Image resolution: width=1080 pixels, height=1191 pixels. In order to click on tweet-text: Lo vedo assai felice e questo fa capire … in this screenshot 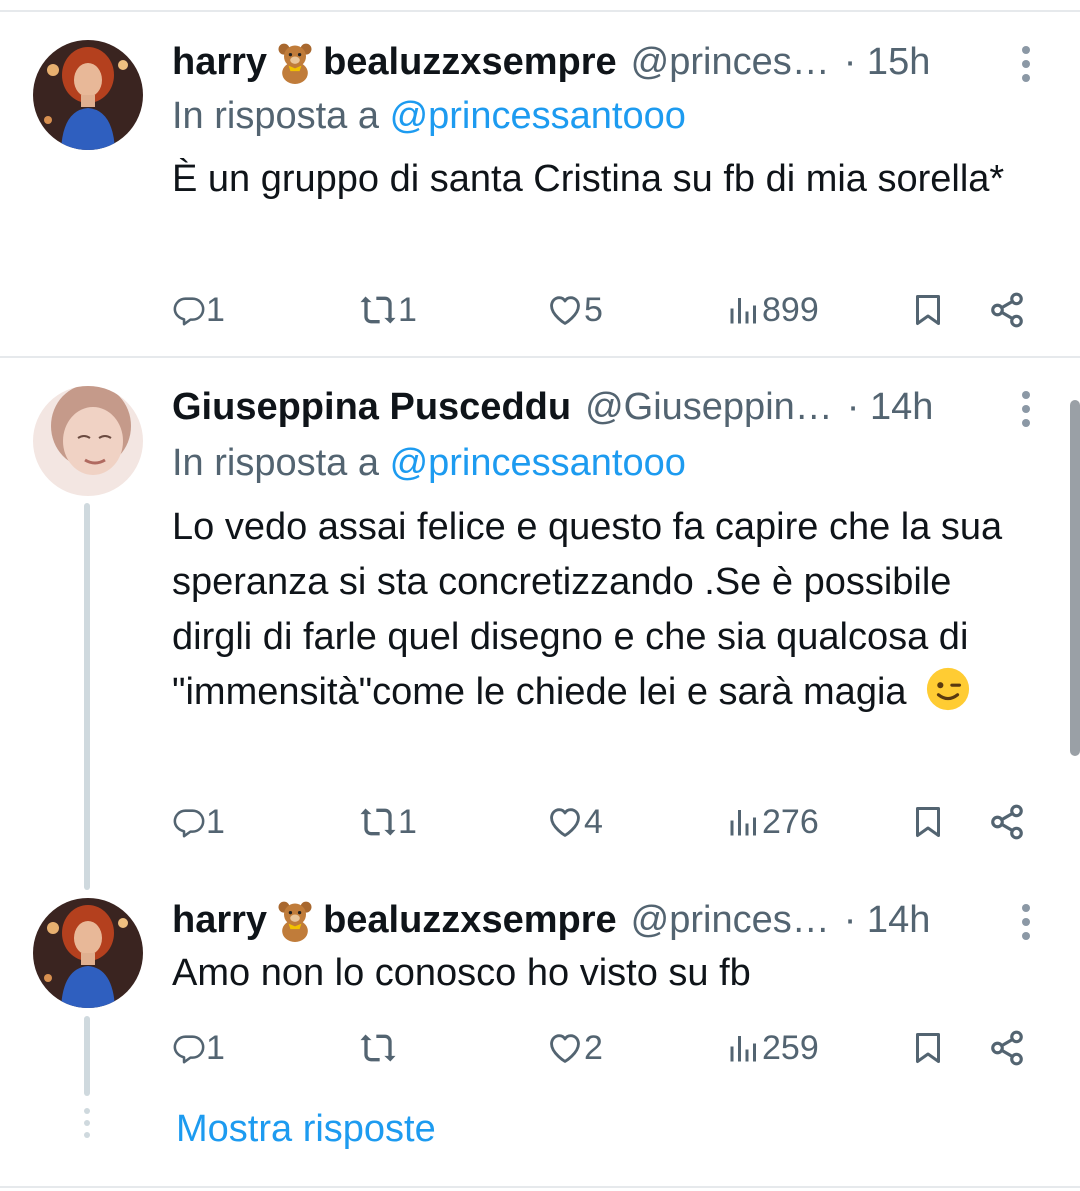, I will do `click(602, 610)`.